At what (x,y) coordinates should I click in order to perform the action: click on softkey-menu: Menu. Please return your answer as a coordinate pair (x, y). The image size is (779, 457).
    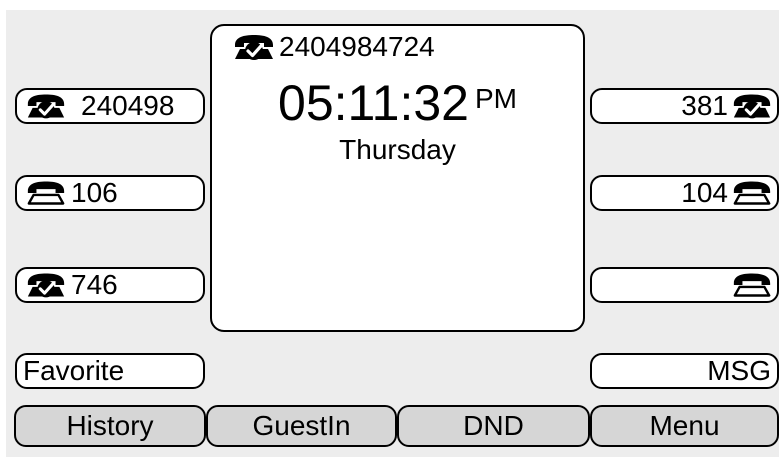
    Looking at the image, I should click on (684, 426).